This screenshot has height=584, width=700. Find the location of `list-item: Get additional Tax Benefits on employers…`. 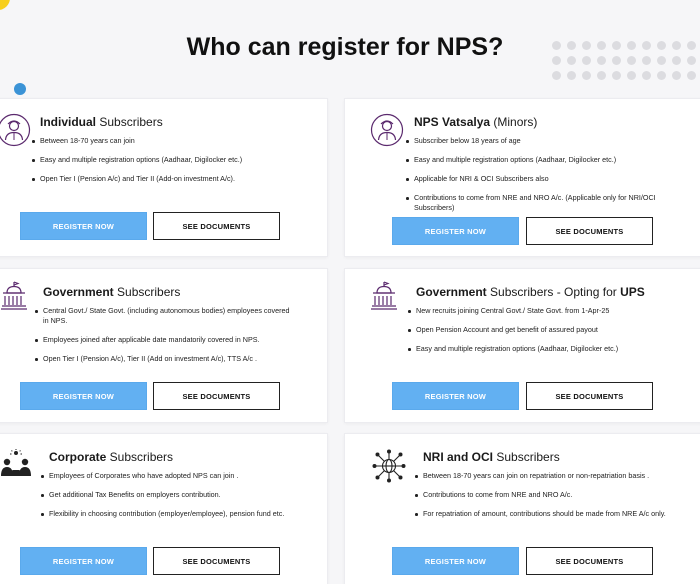

list-item: Get additional Tax Benefits on employers… is located at coordinates (173, 495).